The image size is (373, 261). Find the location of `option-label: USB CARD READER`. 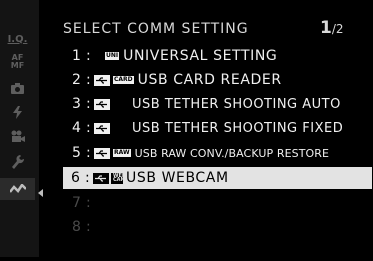

option-label: USB CARD READER is located at coordinates (209, 80).